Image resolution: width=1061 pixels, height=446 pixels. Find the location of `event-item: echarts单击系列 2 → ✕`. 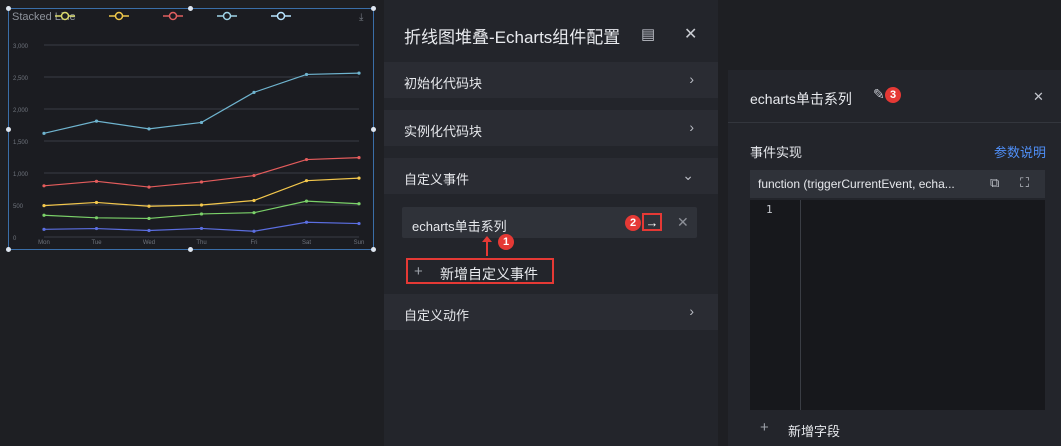

event-item: echarts单击系列 2 → ✕ is located at coordinates (549, 222).